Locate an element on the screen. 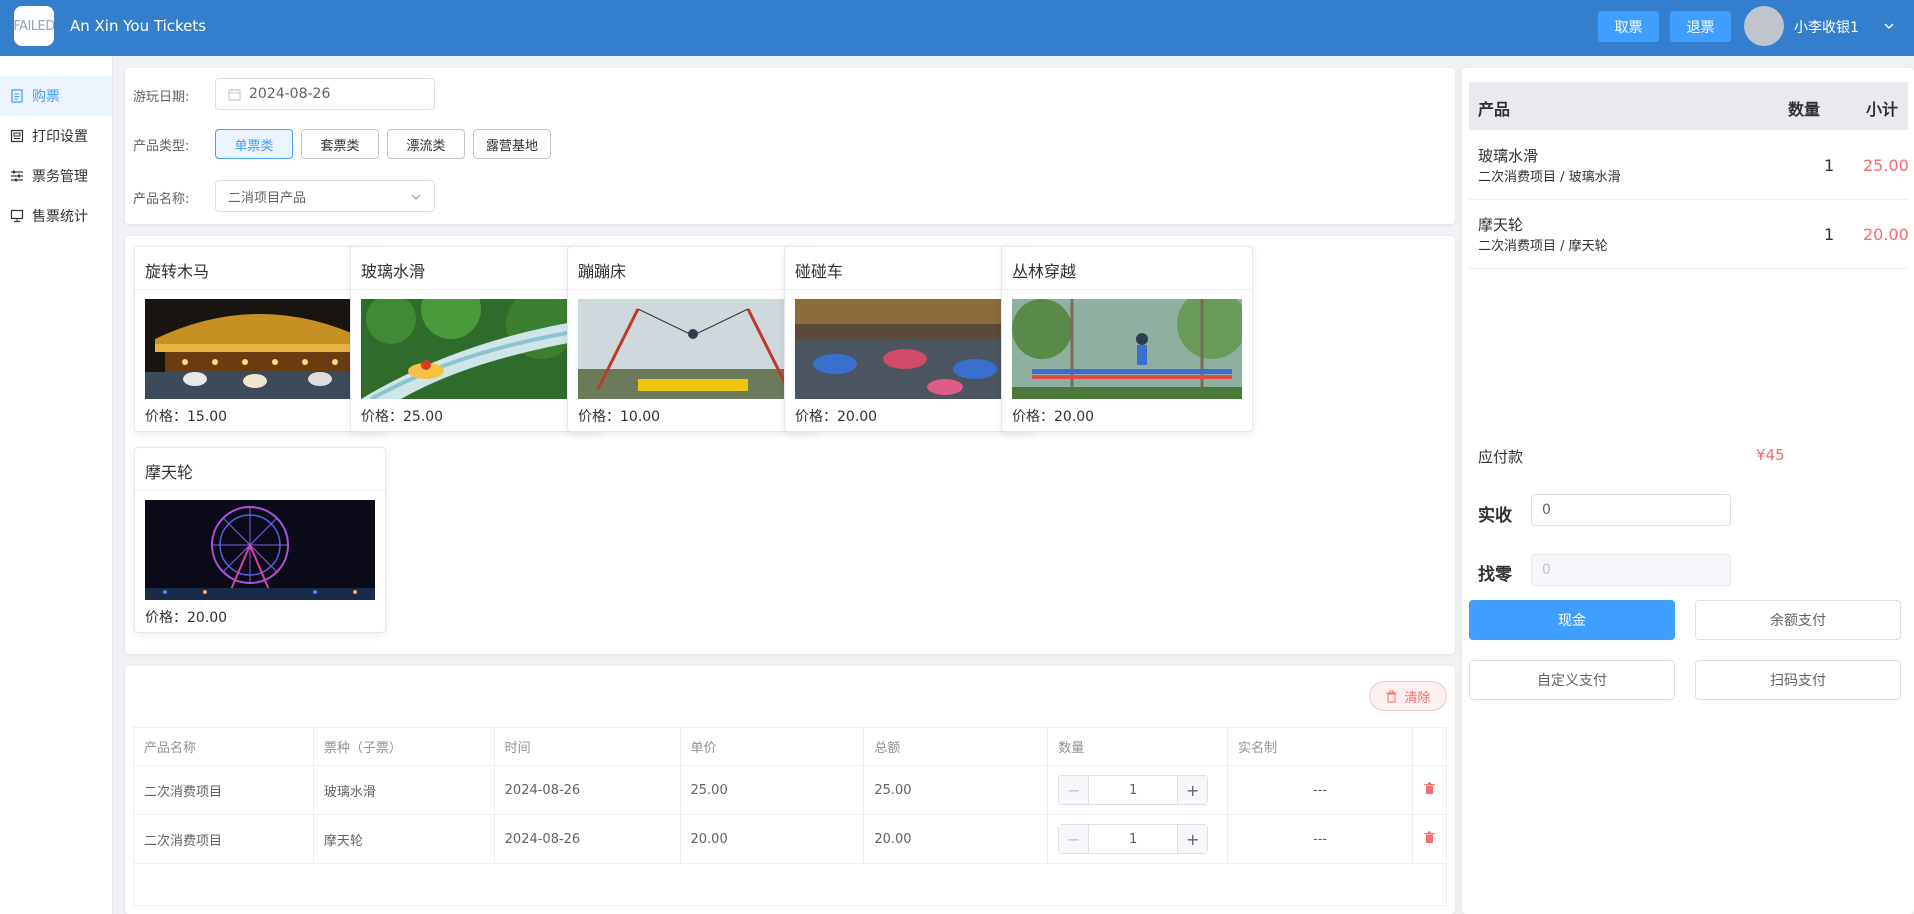  product-image-slide is located at coordinates (476, 349).